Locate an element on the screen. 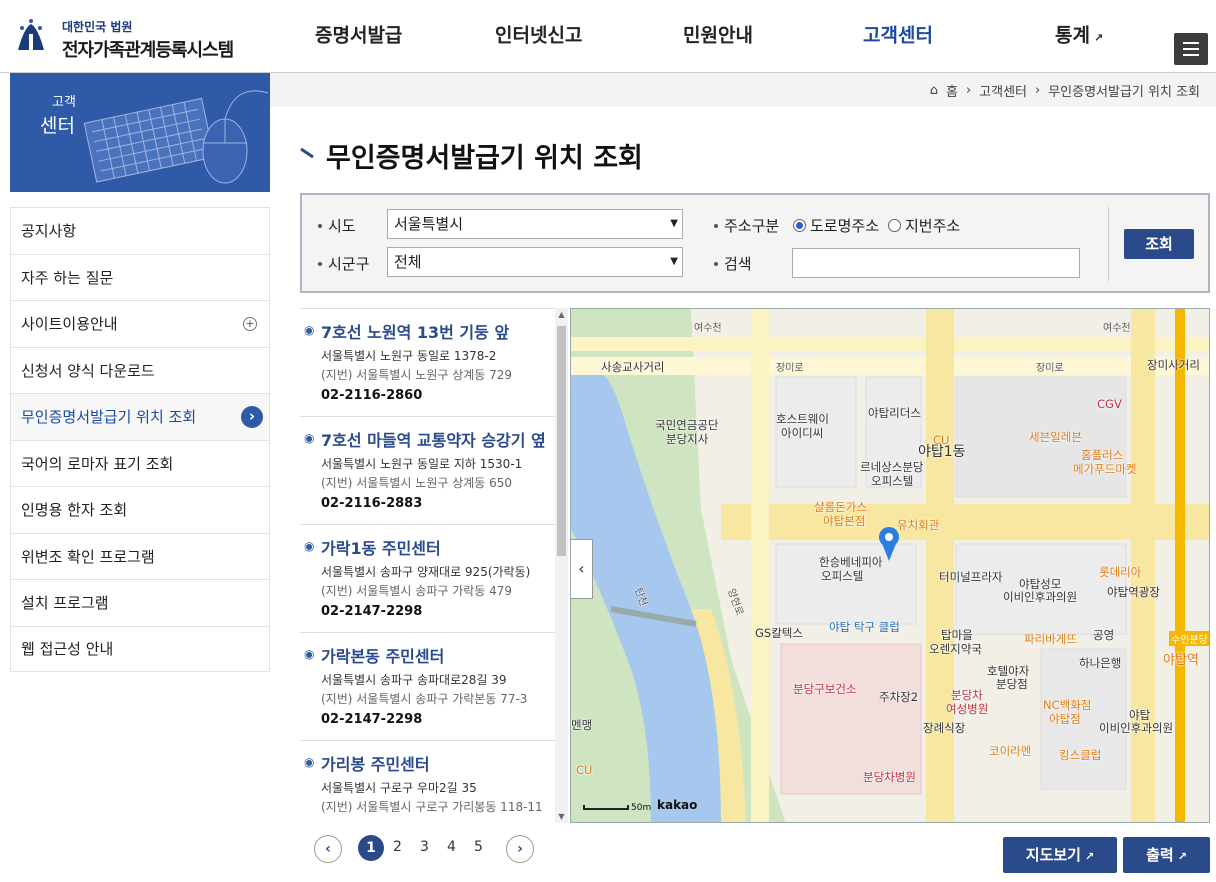 The height and width of the screenshot is (882, 1216). sidebar-item-romanization: 국어의 로마자 표기 조회 is located at coordinates (140, 462).